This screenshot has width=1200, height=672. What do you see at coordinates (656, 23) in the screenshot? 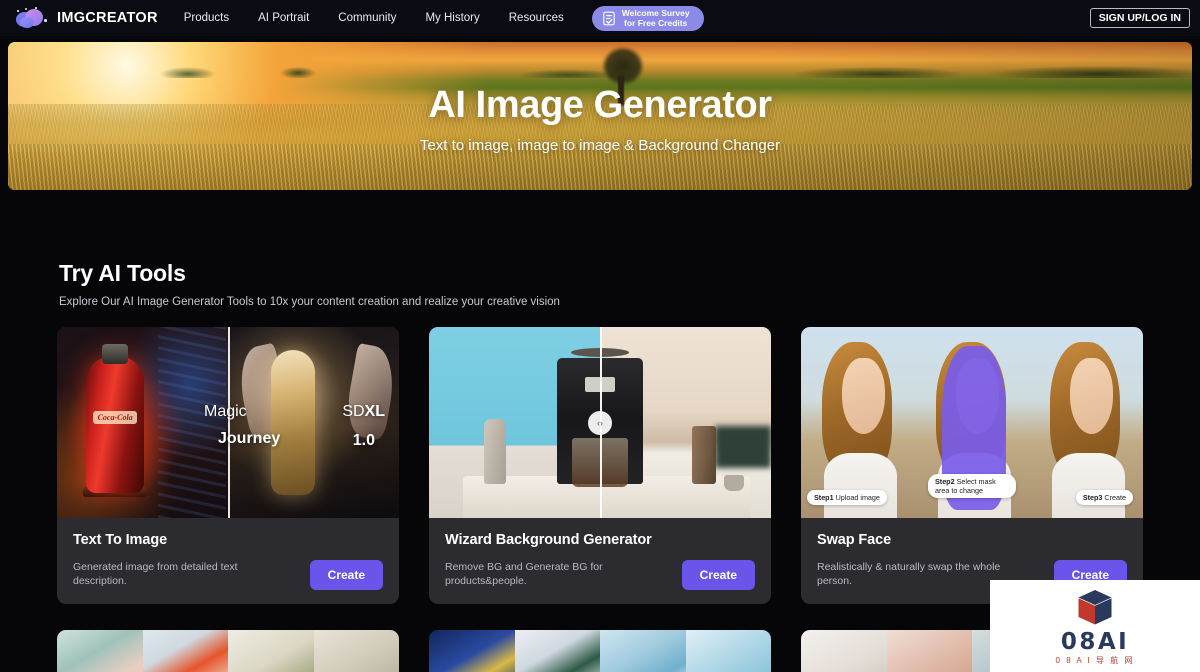
I see `survey-label-line2: for Free Credits` at bounding box center [656, 23].